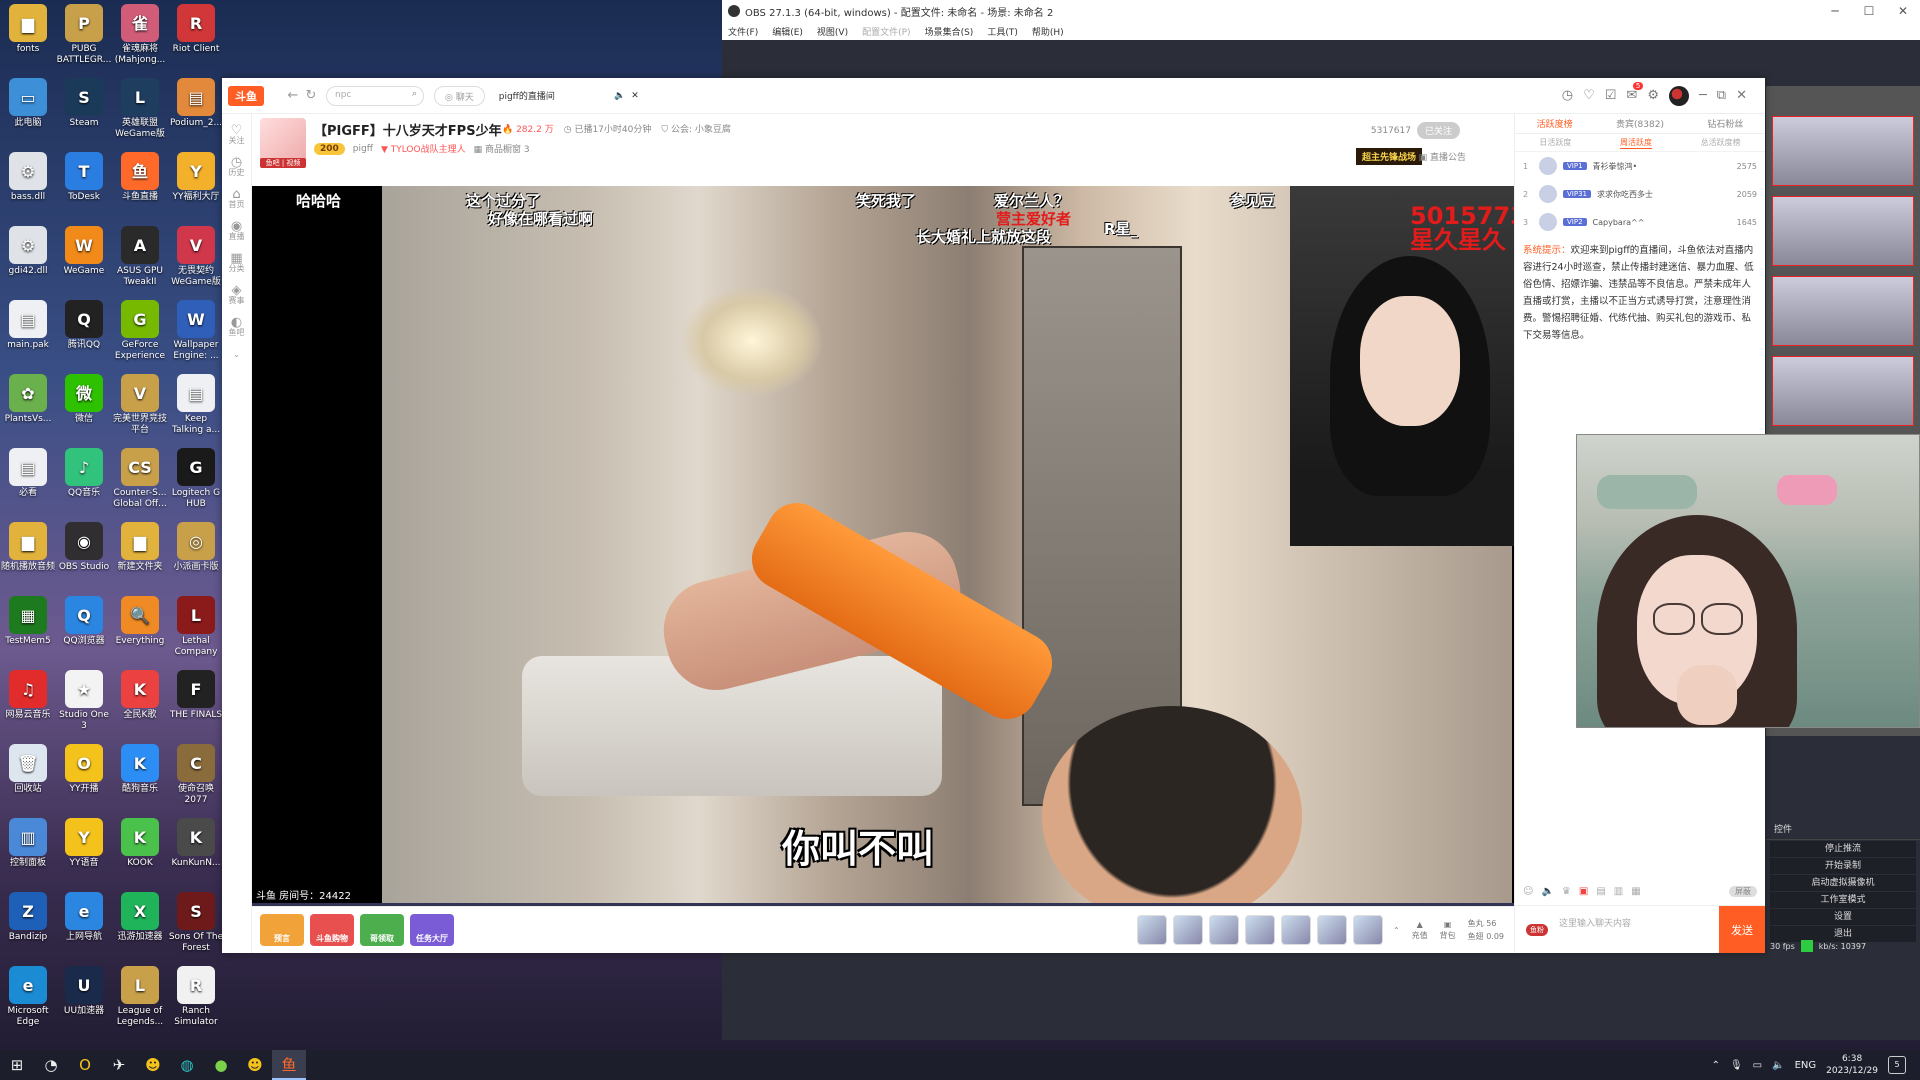  What do you see at coordinates (28, 695) in the screenshot?
I see `desktop-icon: ♫ 网易云音乐` at bounding box center [28, 695].